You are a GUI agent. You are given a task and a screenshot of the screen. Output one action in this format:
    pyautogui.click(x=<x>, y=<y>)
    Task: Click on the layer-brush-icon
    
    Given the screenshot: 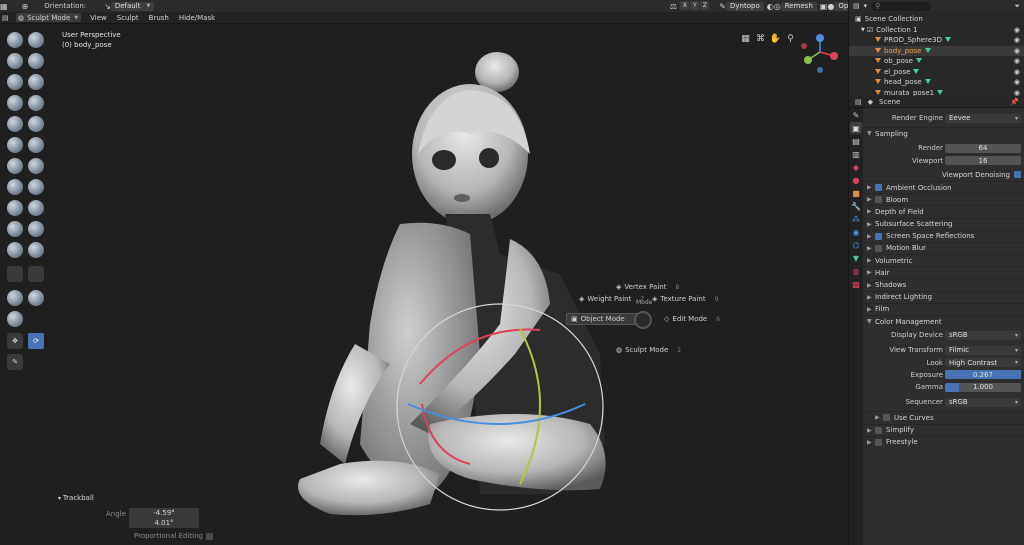 What is the action you would take?
    pyautogui.click(x=15, y=82)
    